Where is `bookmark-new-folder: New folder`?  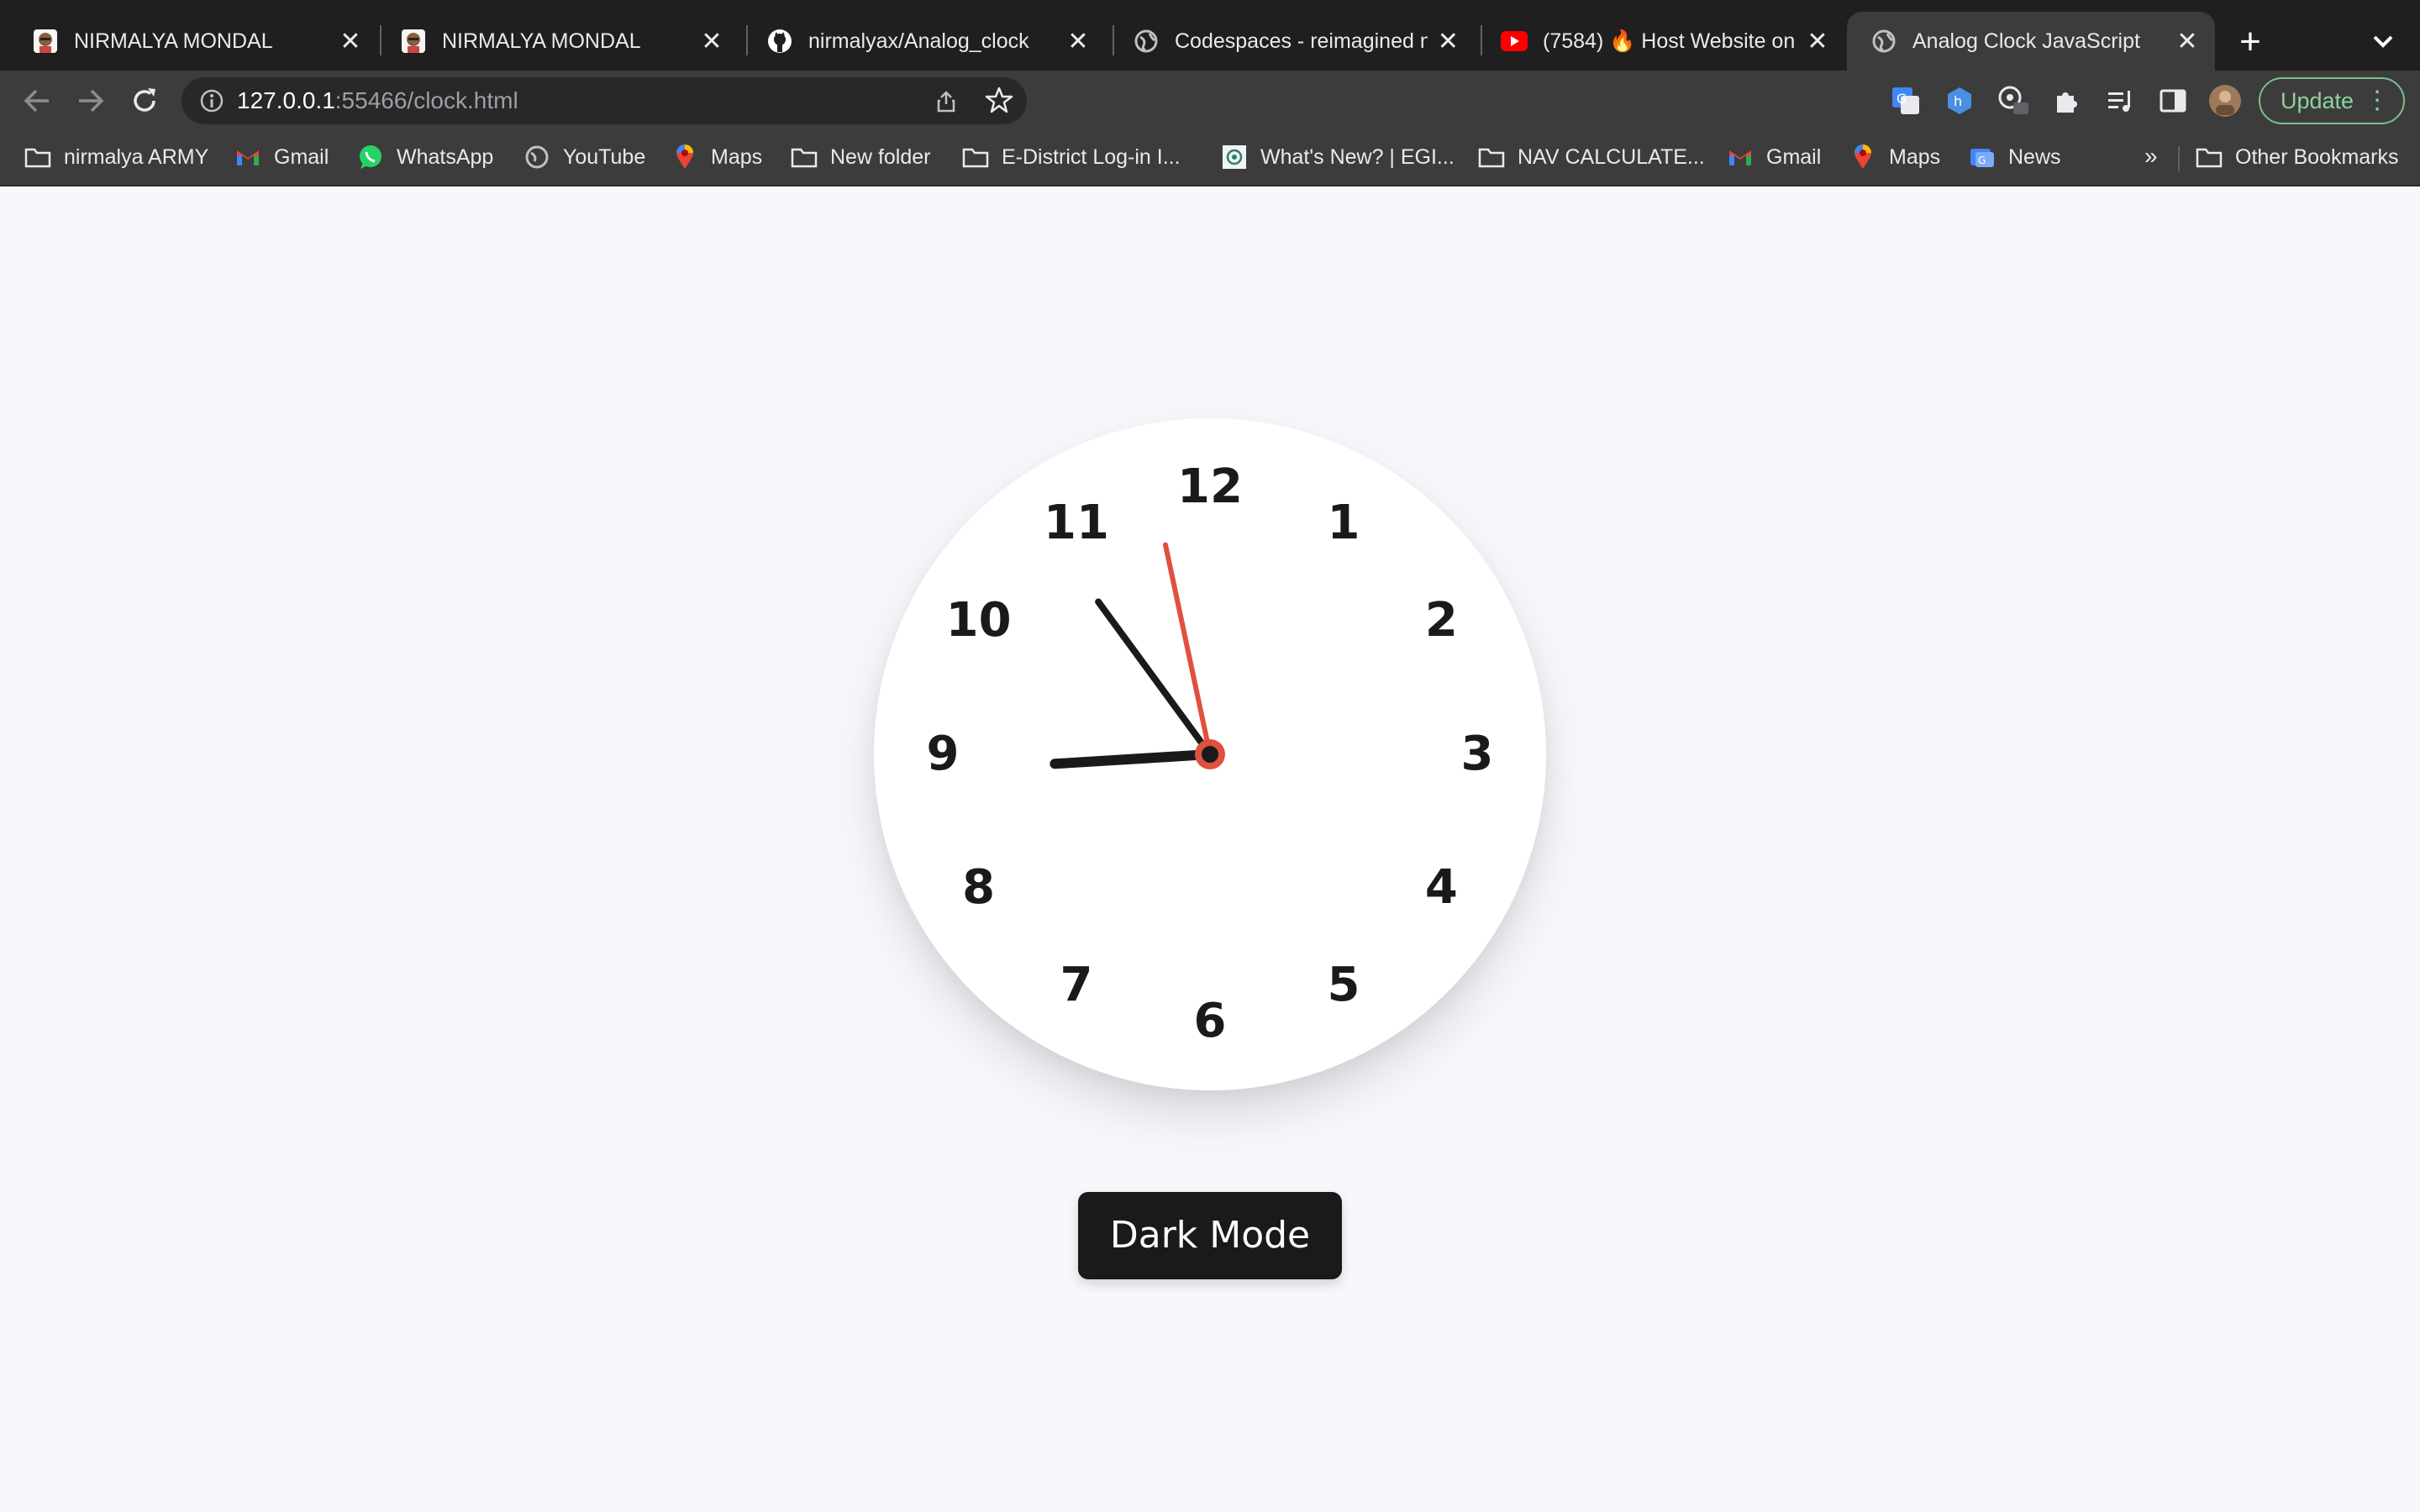 bookmark-new-folder: New folder is located at coordinates (861, 157).